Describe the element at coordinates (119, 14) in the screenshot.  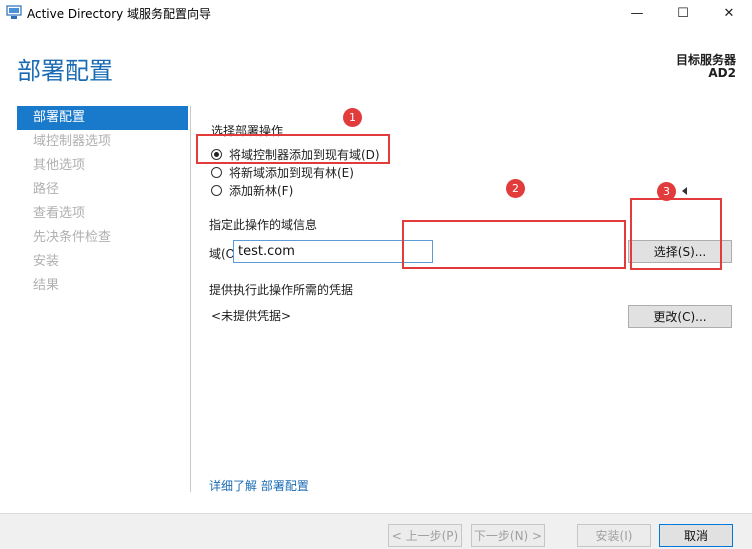
I see `window-title: Active Directory 域服务配置向导` at that location.